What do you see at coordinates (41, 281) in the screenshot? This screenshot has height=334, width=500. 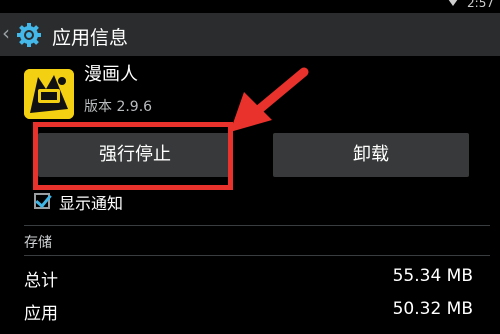 I see `storage-row-label: 总计` at bounding box center [41, 281].